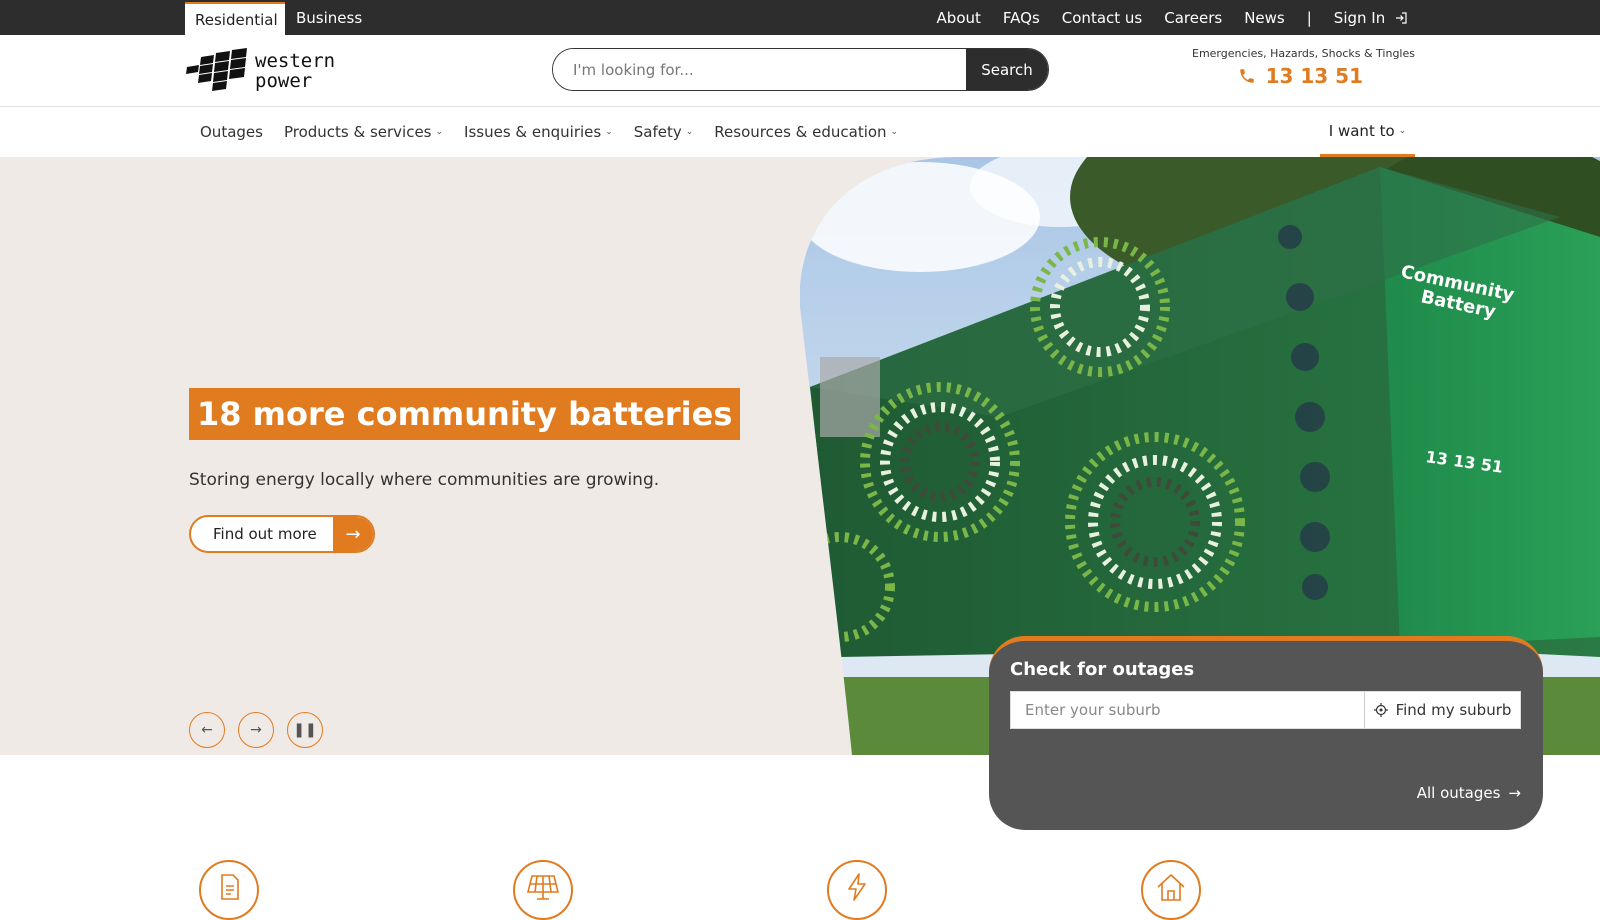  Describe the element at coordinates (1264, 18) in the screenshot. I see `news-link: News` at that location.